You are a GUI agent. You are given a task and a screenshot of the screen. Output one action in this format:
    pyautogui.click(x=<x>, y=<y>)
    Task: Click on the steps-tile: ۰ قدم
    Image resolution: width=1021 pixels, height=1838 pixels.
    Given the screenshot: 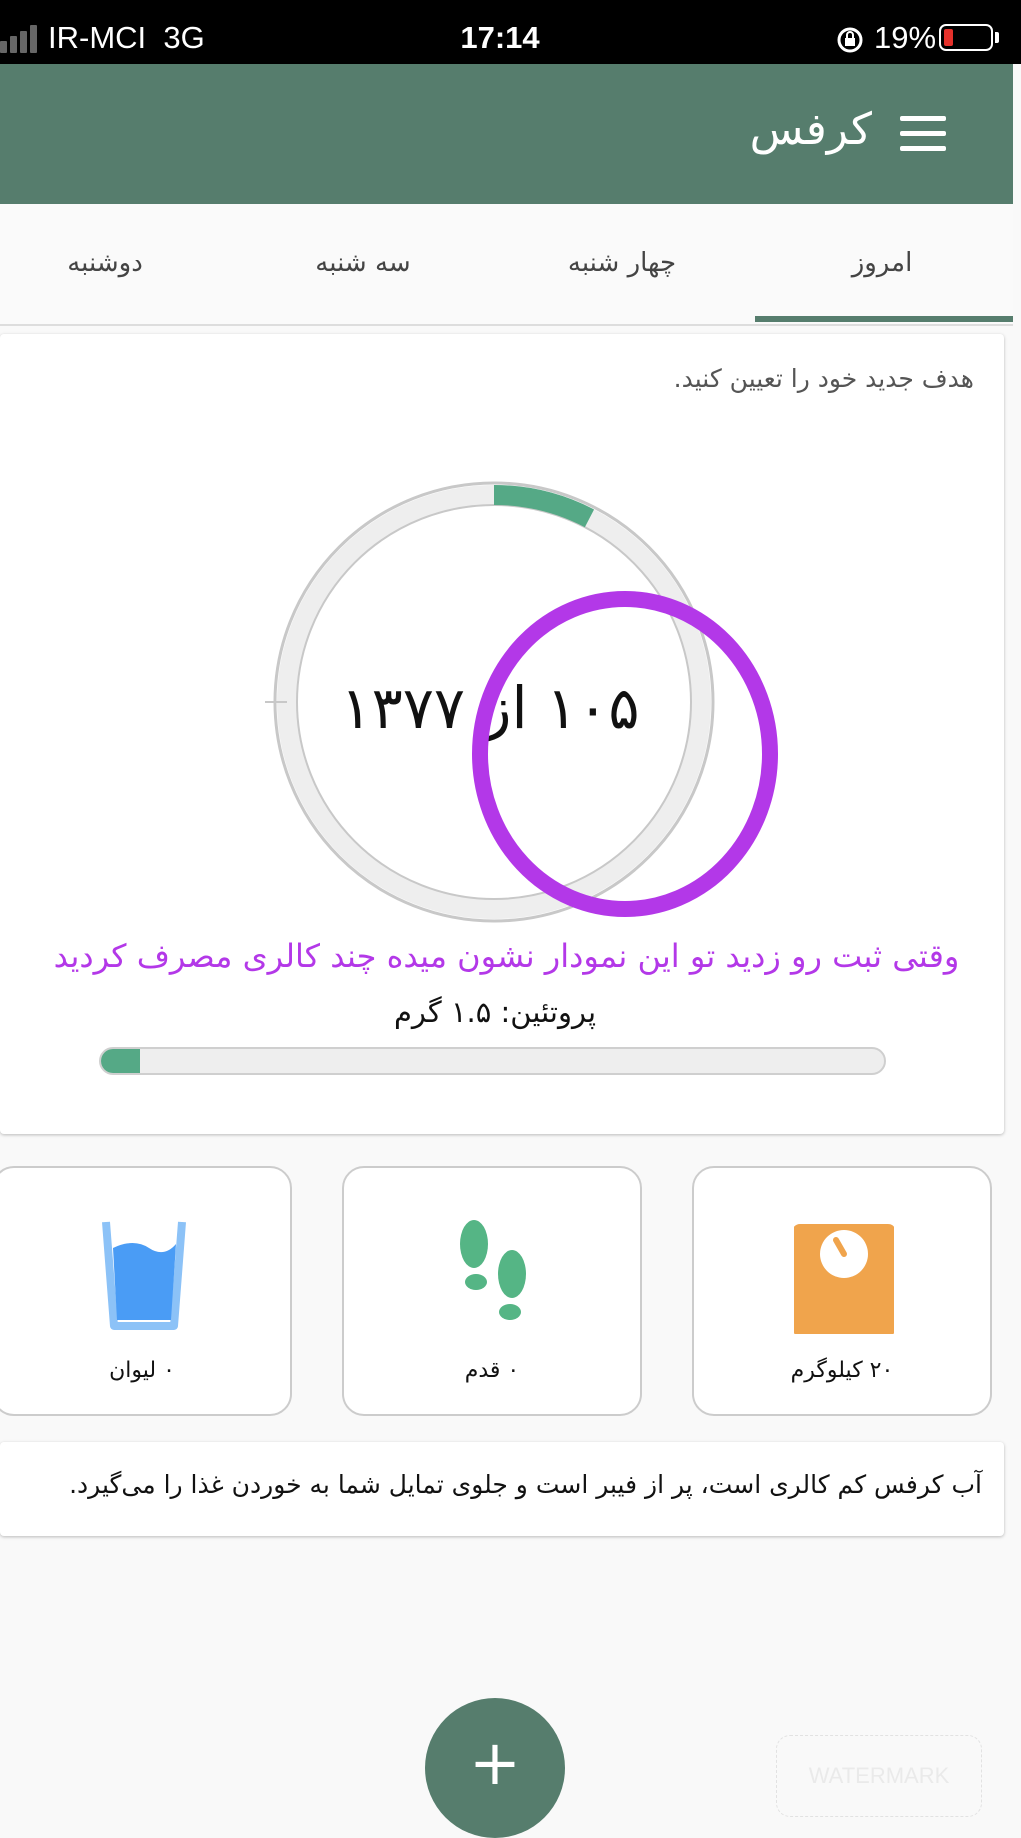 What is the action you would take?
    pyautogui.click(x=492, y=1291)
    